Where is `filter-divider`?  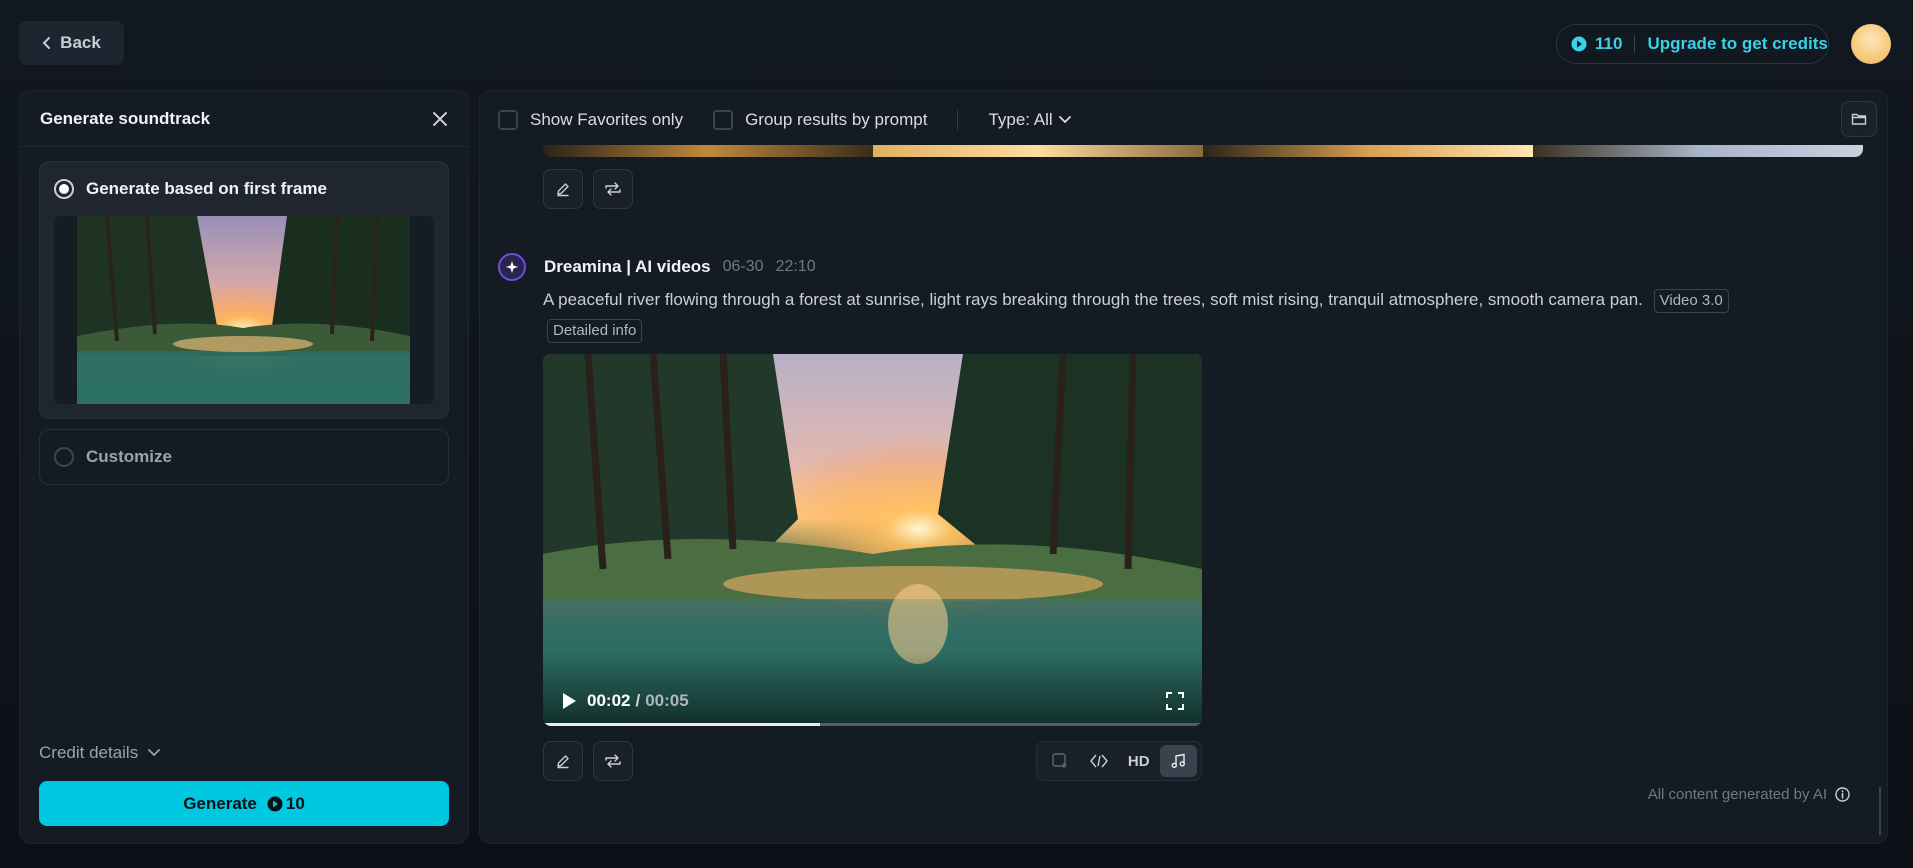 filter-divider is located at coordinates (958, 120).